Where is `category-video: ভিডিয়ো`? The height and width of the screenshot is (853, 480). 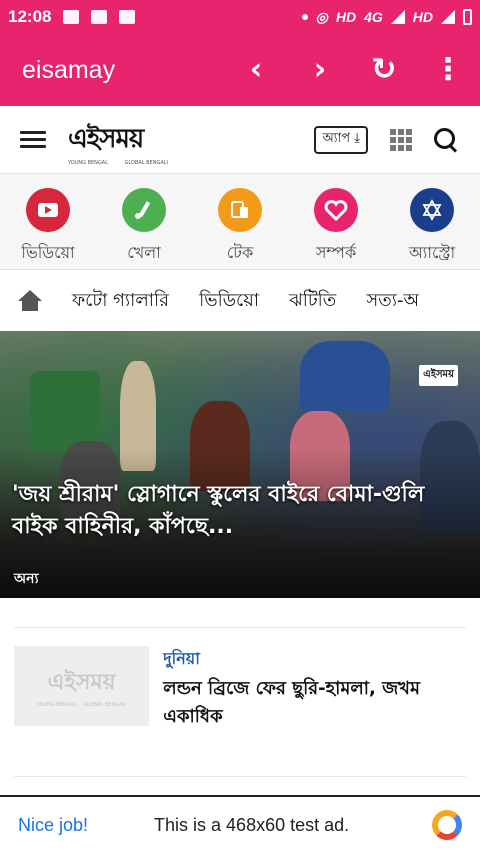 category-video: ভিডিয়ো is located at coordinates (48, 227).